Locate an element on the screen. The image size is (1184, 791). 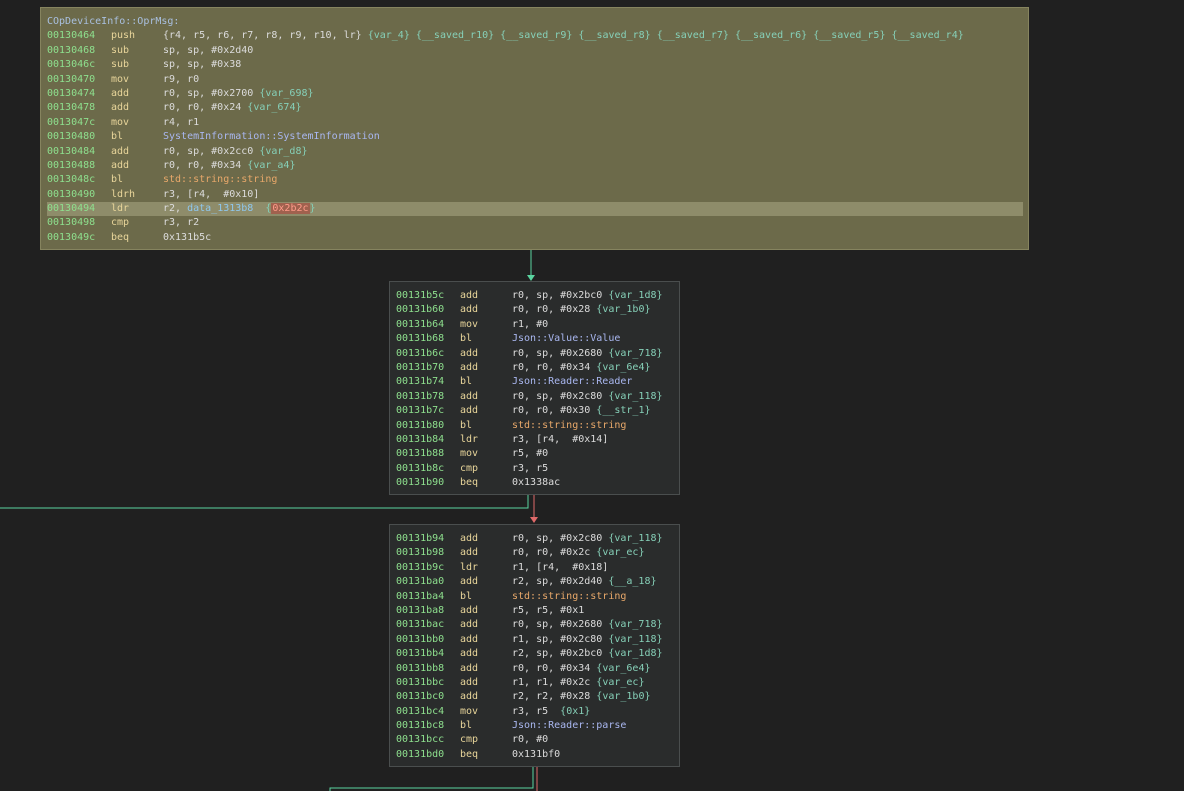
instruction-address: 00131ba8 is located at coordinates (420, 611).